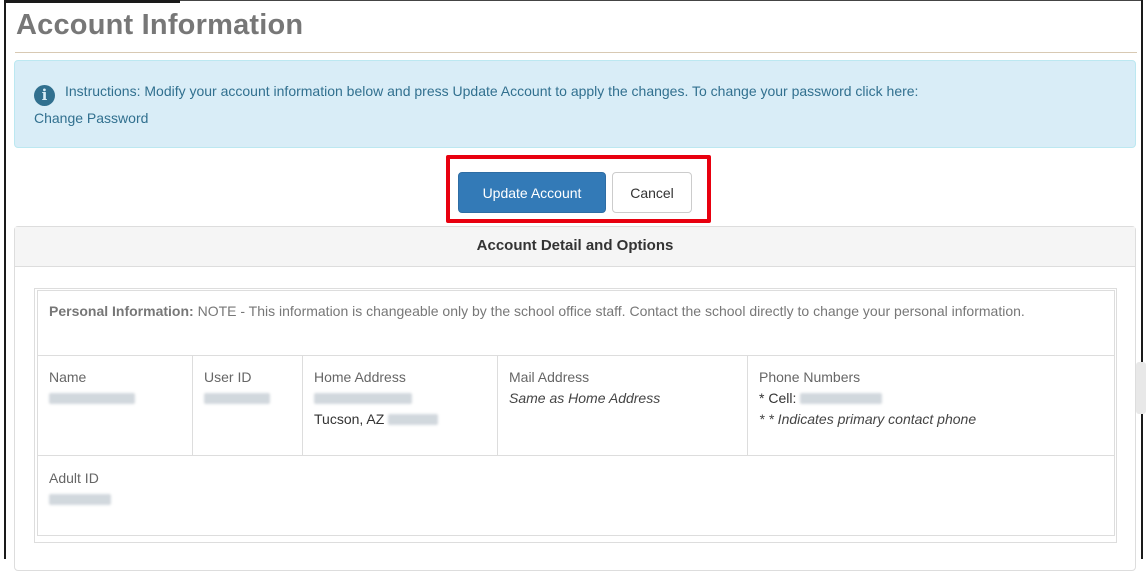  Describe the element at coordinates (778, 398) in the screenshot. I see `cell-label: * Cell:` at that location.